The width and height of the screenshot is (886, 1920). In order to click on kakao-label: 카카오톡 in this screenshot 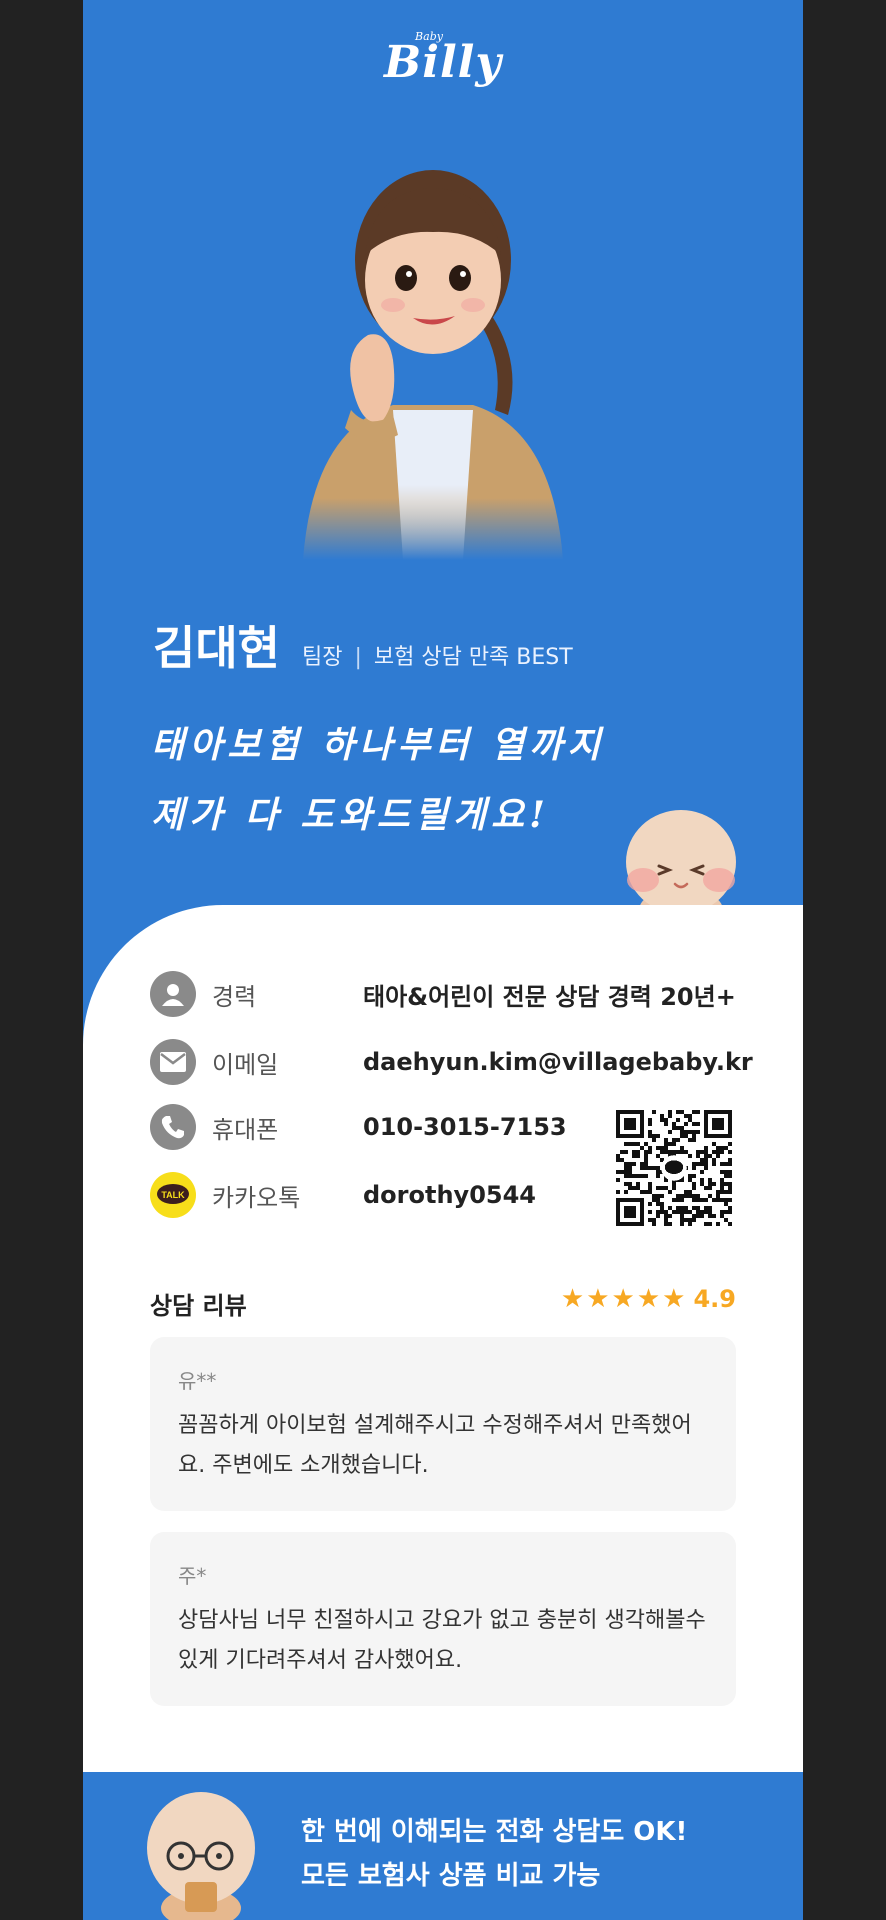, I will do `click(256, 1197)`.